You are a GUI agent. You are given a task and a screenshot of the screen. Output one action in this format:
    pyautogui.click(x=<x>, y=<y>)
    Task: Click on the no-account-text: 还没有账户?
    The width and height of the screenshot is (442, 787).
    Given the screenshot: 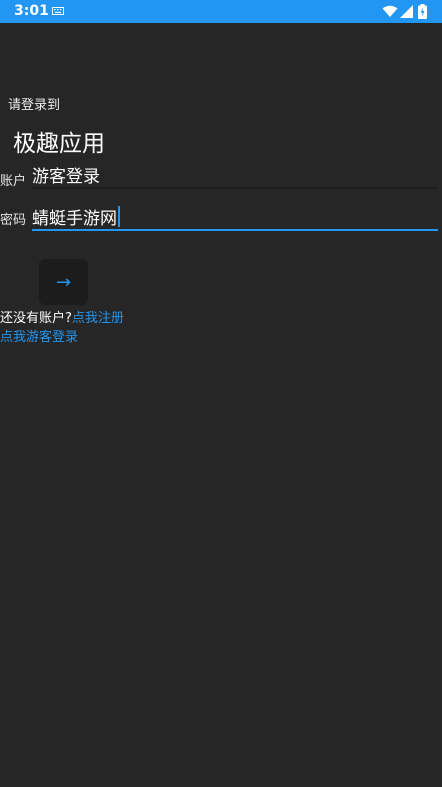 What is the action you would take?
    pyautogui.click(x=36, y=318)
    